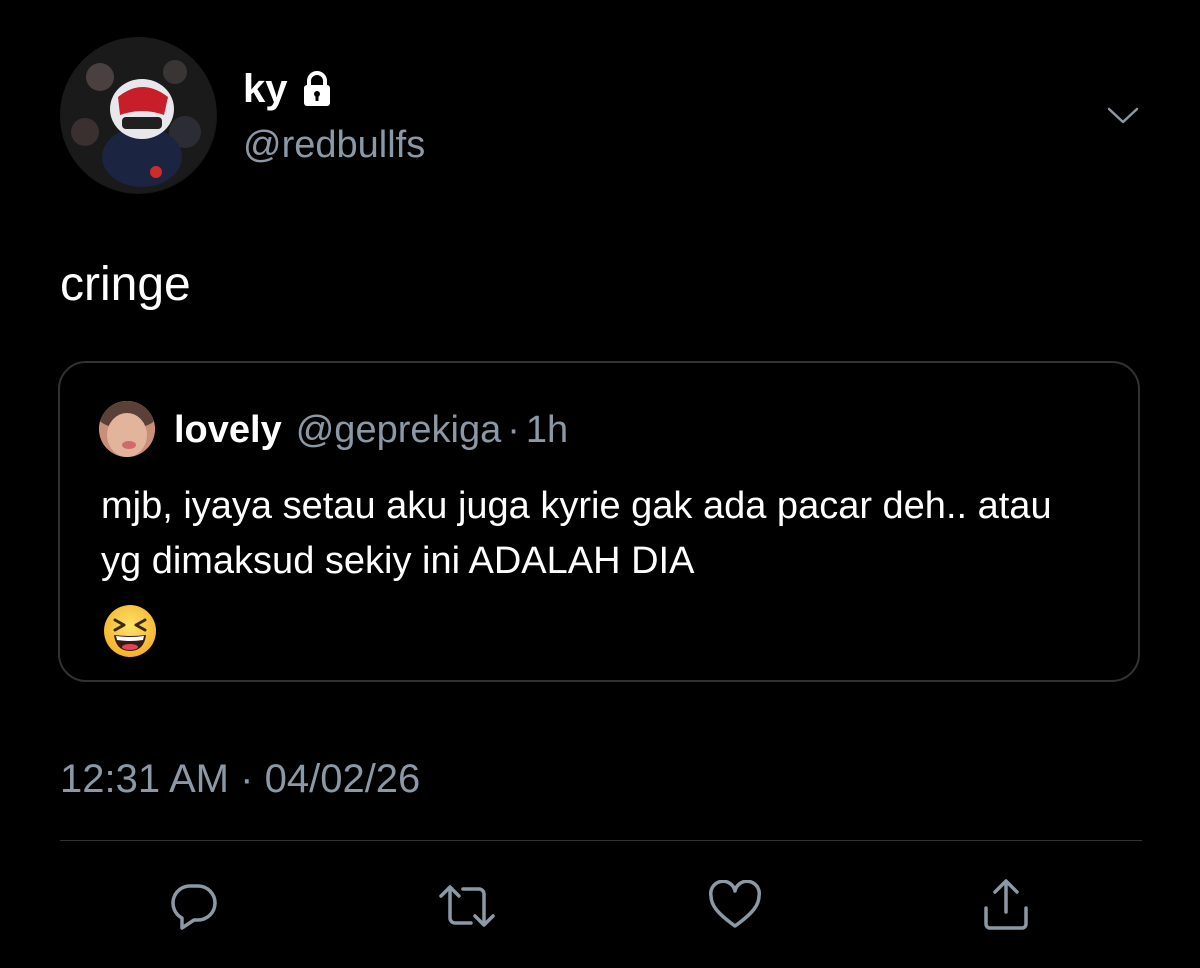 The image size is (1200, 968). I want to click on grinning-squinting-face-emoji-icon, so click(130, 631).